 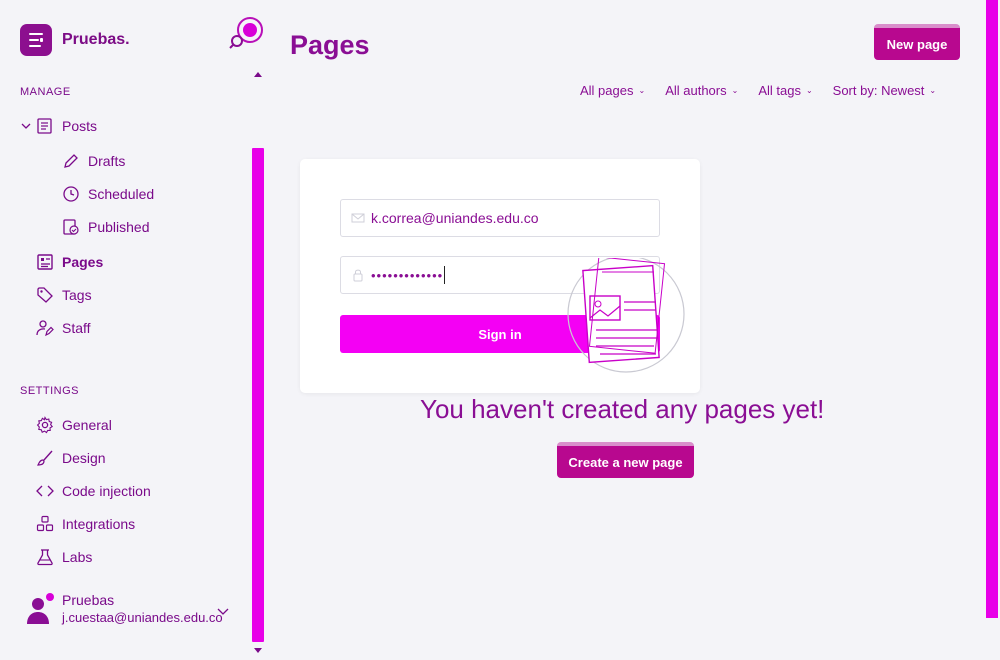 I want to click on user-menu: Pruebas j.cuestaa@uniandes.edu.co, so click(x=123, y=609).